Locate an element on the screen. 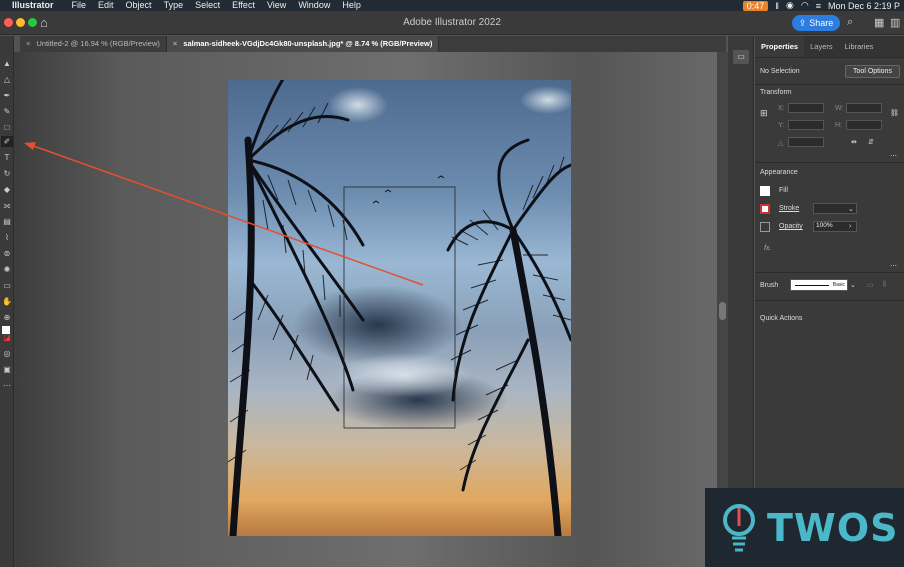 Image resolution: width=904 pixels, height=567 pixels. opacity-icon is located at coordinates (765, 227).